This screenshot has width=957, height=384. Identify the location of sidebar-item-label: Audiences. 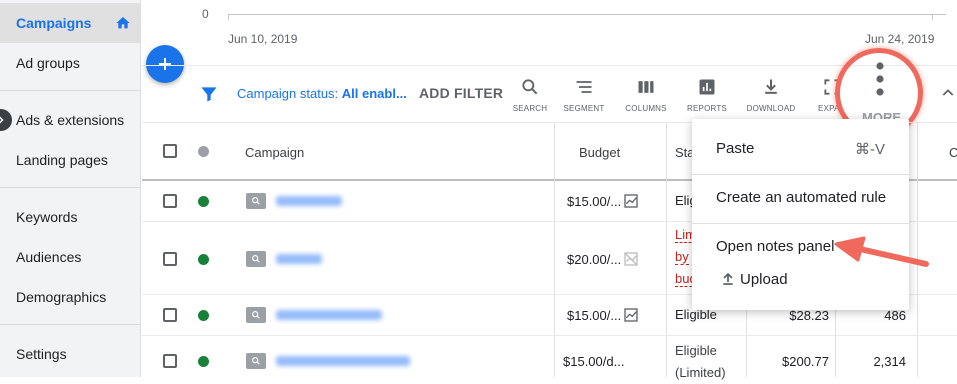
(49, 257).